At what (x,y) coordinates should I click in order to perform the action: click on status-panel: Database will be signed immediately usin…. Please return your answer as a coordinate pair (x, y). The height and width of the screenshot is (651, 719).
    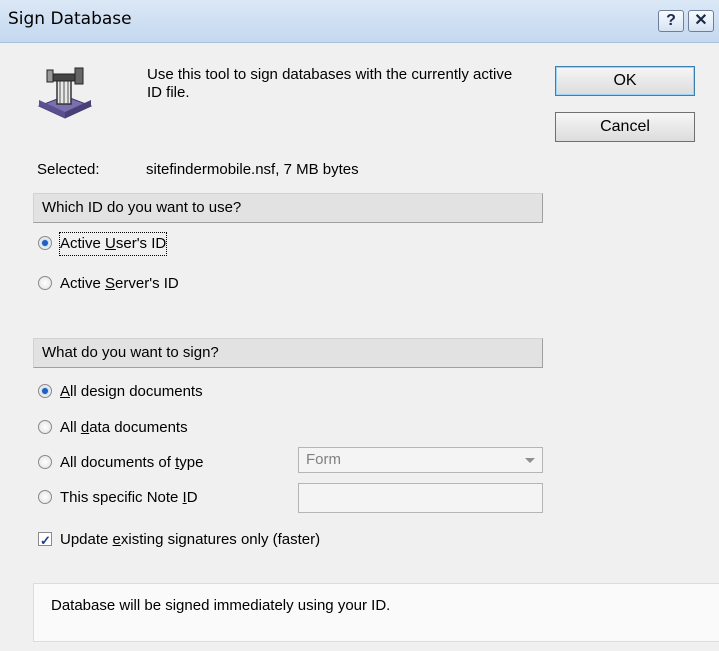
    Looking at the image, I should click on (376, 612).